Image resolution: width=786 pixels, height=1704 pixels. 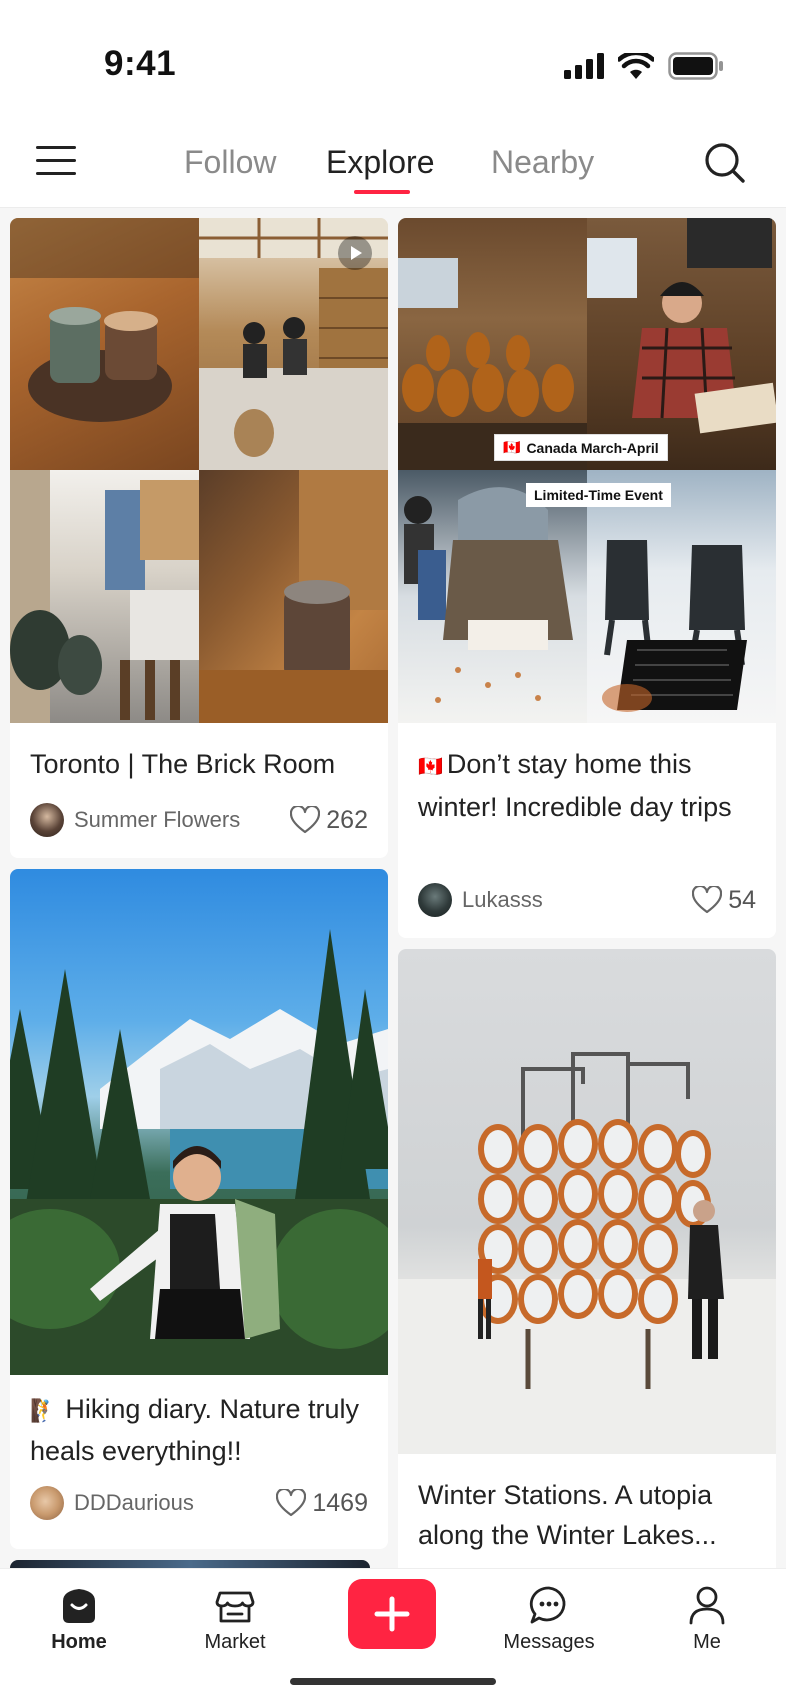 I want to click on location-tag: 🇨🇦 Canada March-April, so click(x=581, y=447).